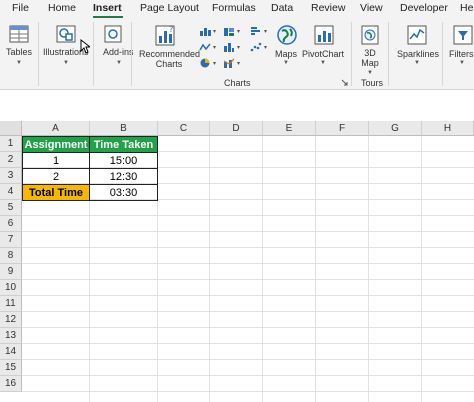 Image resolution: width=474 pixels, height=402 pixels. I want to click on column-header-f: F, so click(342, 128).